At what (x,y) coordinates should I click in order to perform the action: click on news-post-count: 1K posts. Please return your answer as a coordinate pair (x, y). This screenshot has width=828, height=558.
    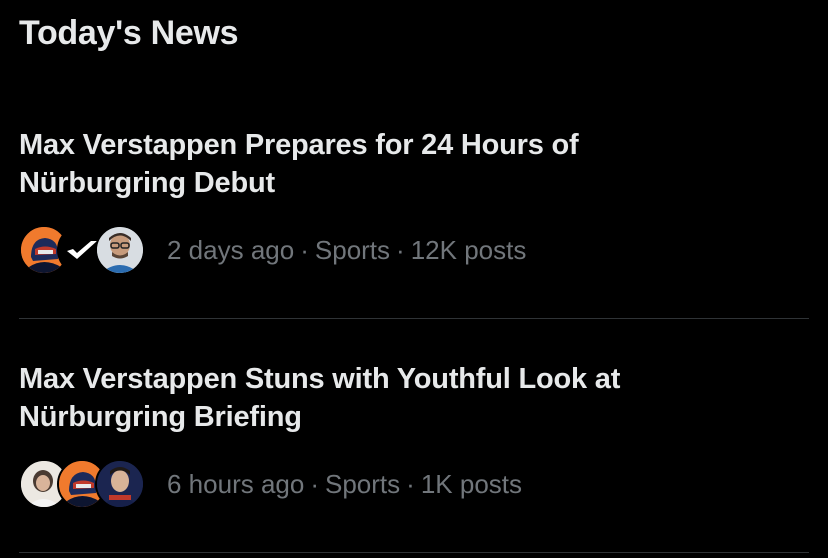
    Looking at the image, I should click on (471, 483).